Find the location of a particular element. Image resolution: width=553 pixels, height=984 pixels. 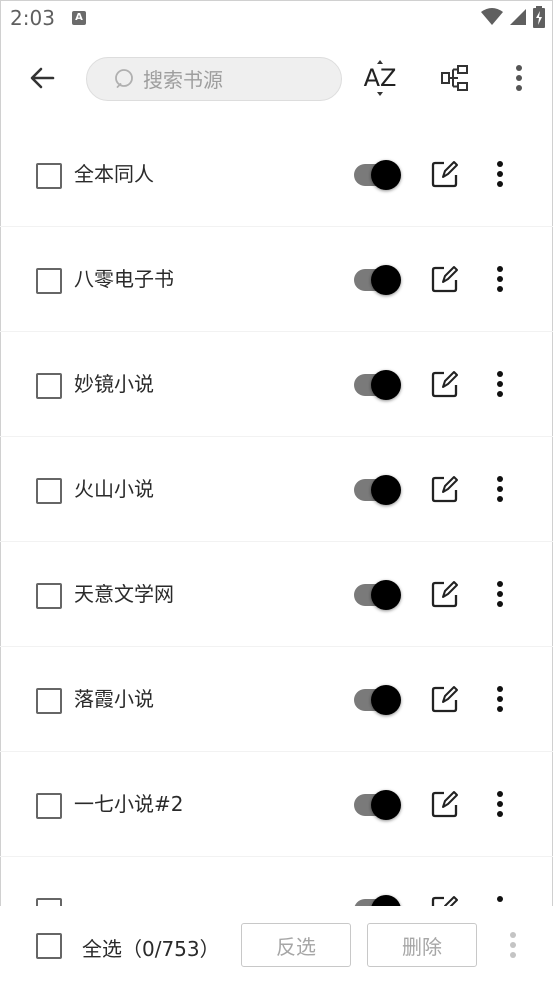

select-all-label: 全选（0/753） is located at coordinates (151, 947).